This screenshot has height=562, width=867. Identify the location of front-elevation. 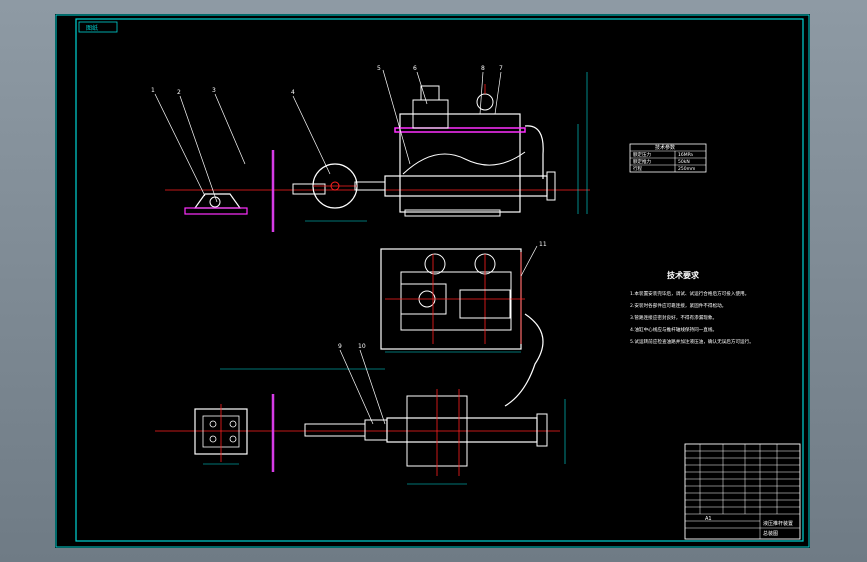
(377, 152).